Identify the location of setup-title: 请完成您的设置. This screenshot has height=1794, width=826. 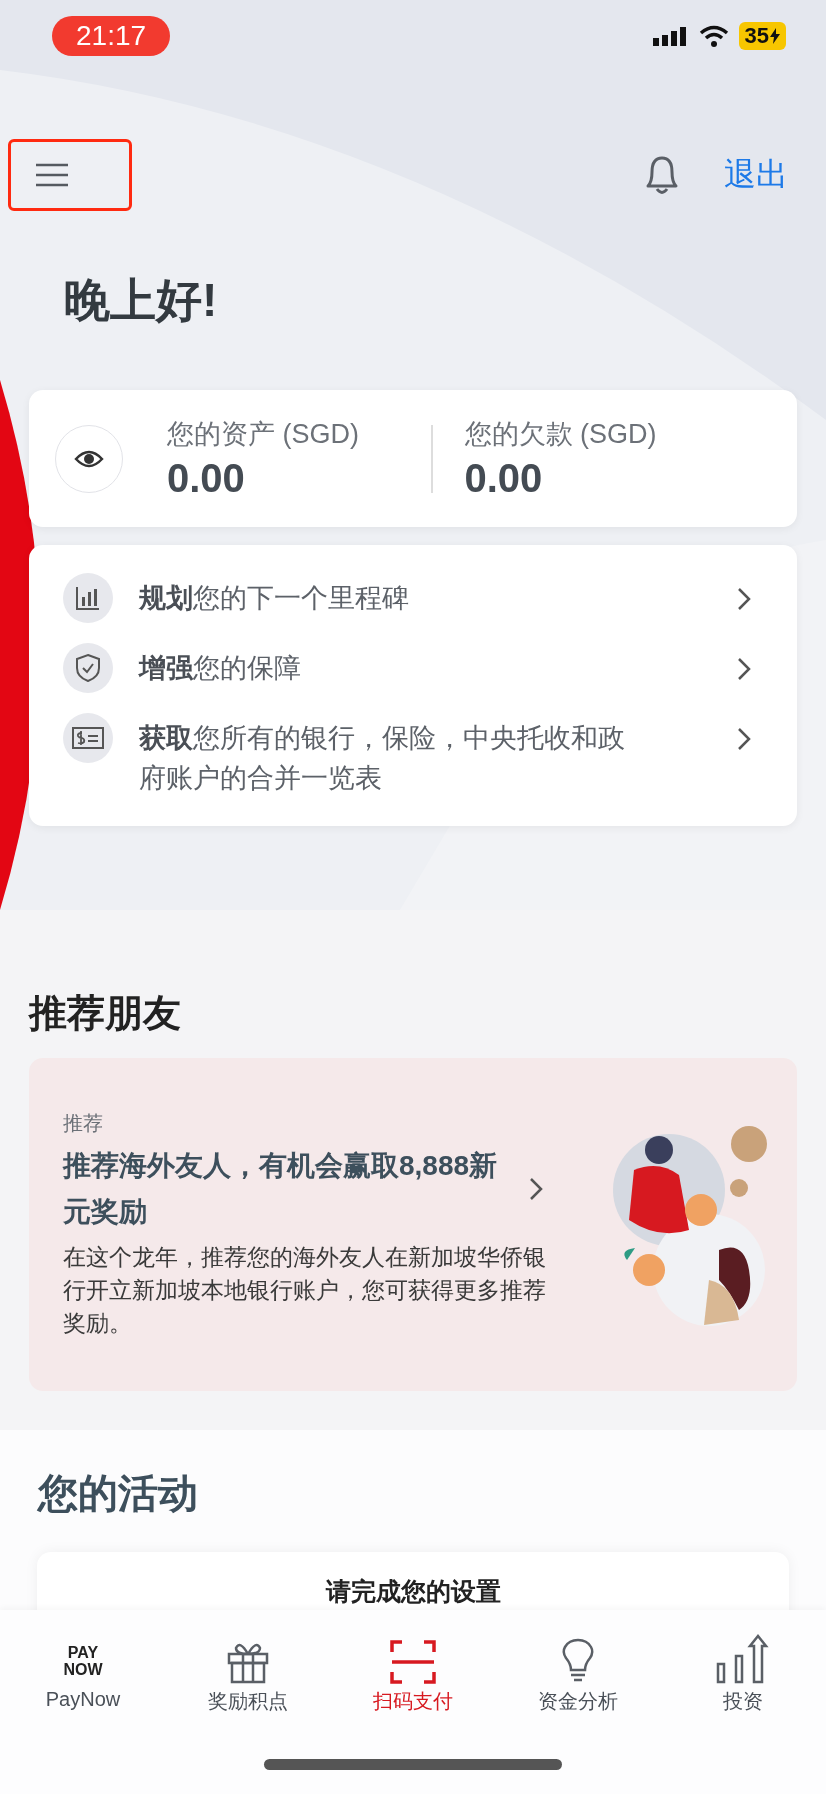
(413, 1591).